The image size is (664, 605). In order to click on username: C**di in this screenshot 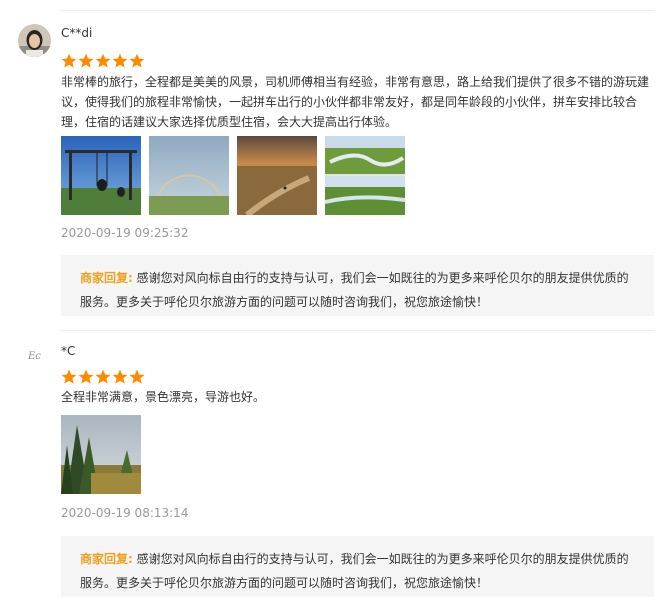, I will do `click(77, 33)`.